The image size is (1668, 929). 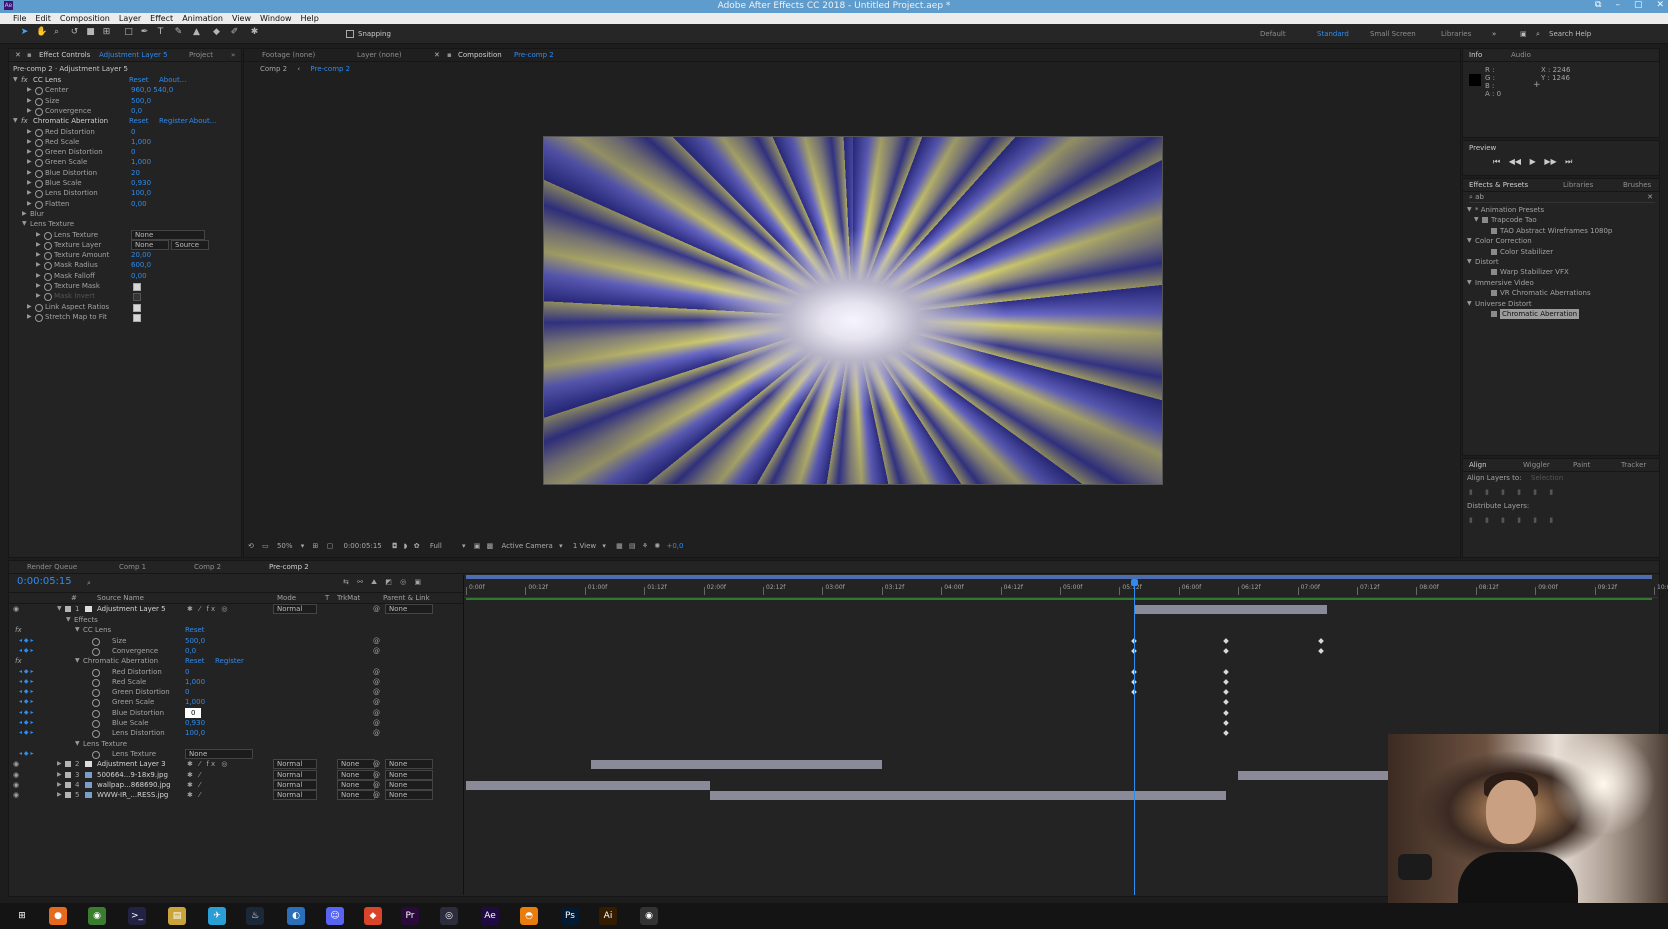 What do you see at coordinates (173, 121) in the screenshot?
I see `effect-link-register: Register` at bounding box center [173, 121].